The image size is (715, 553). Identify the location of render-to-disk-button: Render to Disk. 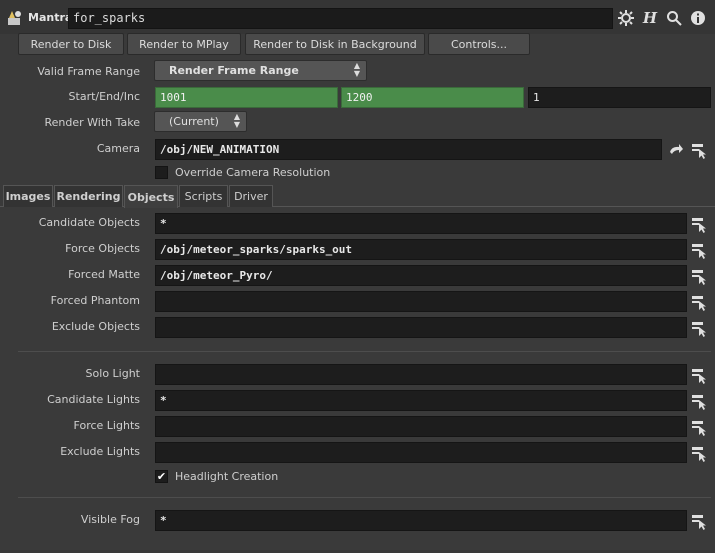
(71, 44).